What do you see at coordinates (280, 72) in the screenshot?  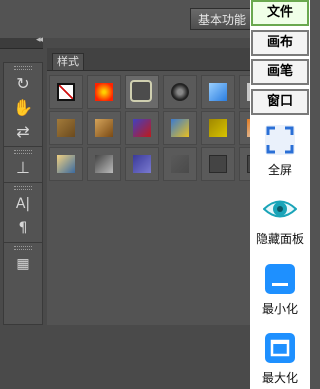 I see `menu-brush: 画笔` at bounding box center [280, 72].